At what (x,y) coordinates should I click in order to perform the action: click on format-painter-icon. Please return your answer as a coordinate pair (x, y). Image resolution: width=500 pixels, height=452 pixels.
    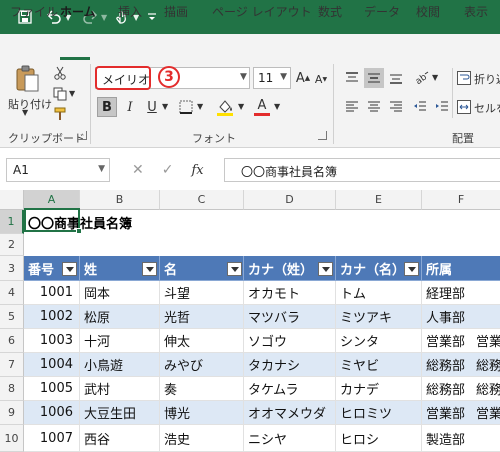
    Looking at the image, I should click on (60, 114).